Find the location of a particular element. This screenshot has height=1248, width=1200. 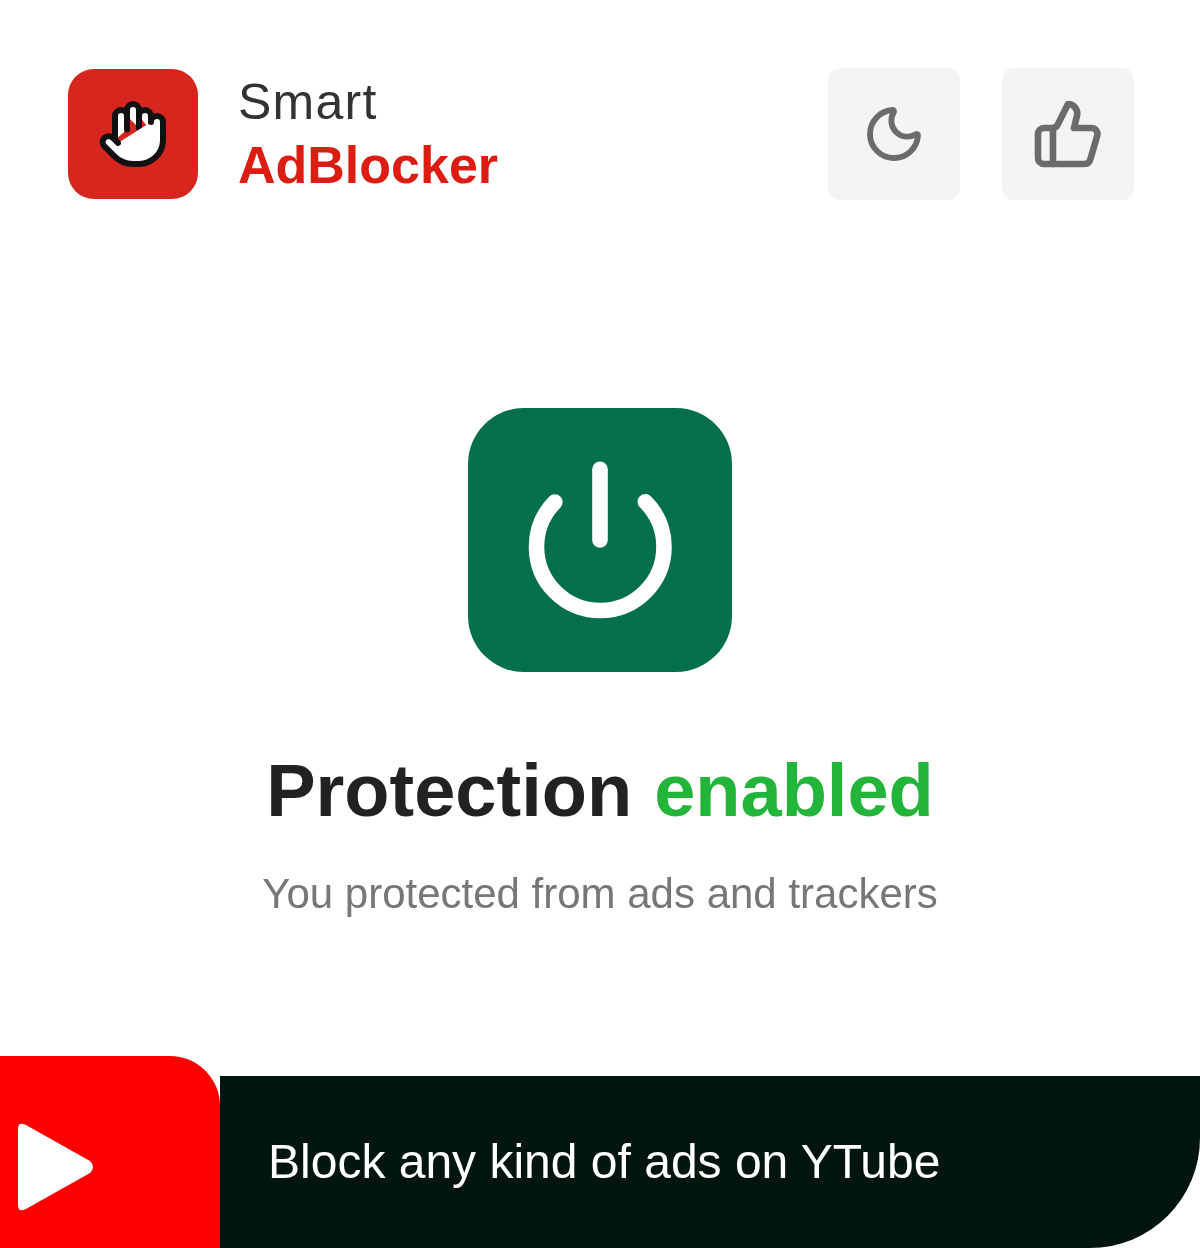

rate-button is located at coordinates (1068, 134).